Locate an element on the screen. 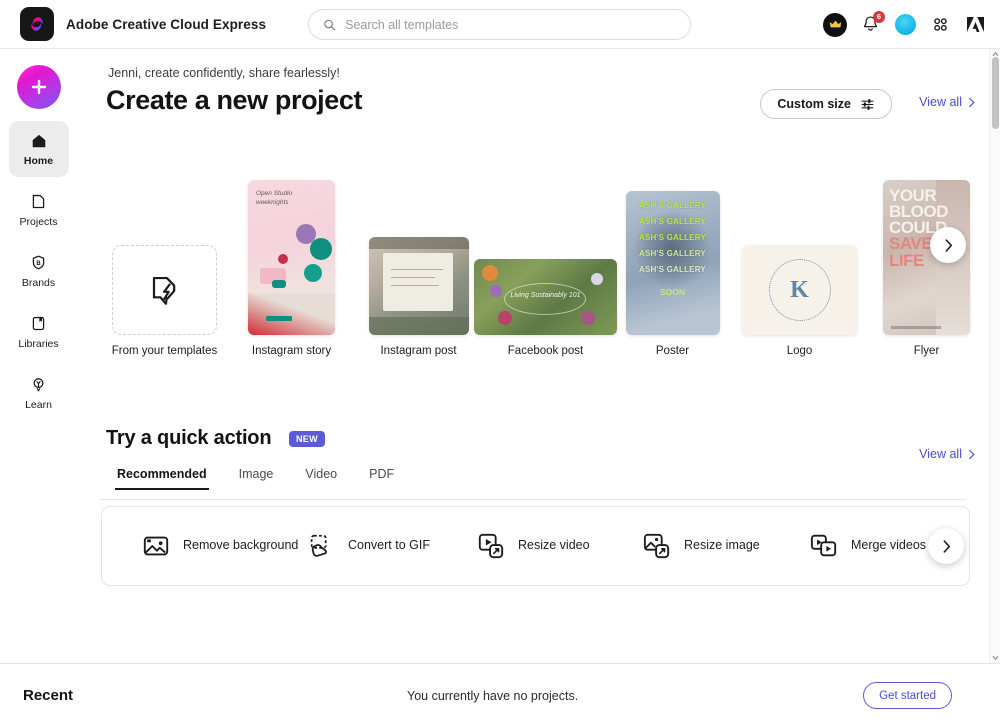 Image resolution: width=1000 pixels, height=727 pixels. brands-shield-icon: B is located at coordinates (38, 262).